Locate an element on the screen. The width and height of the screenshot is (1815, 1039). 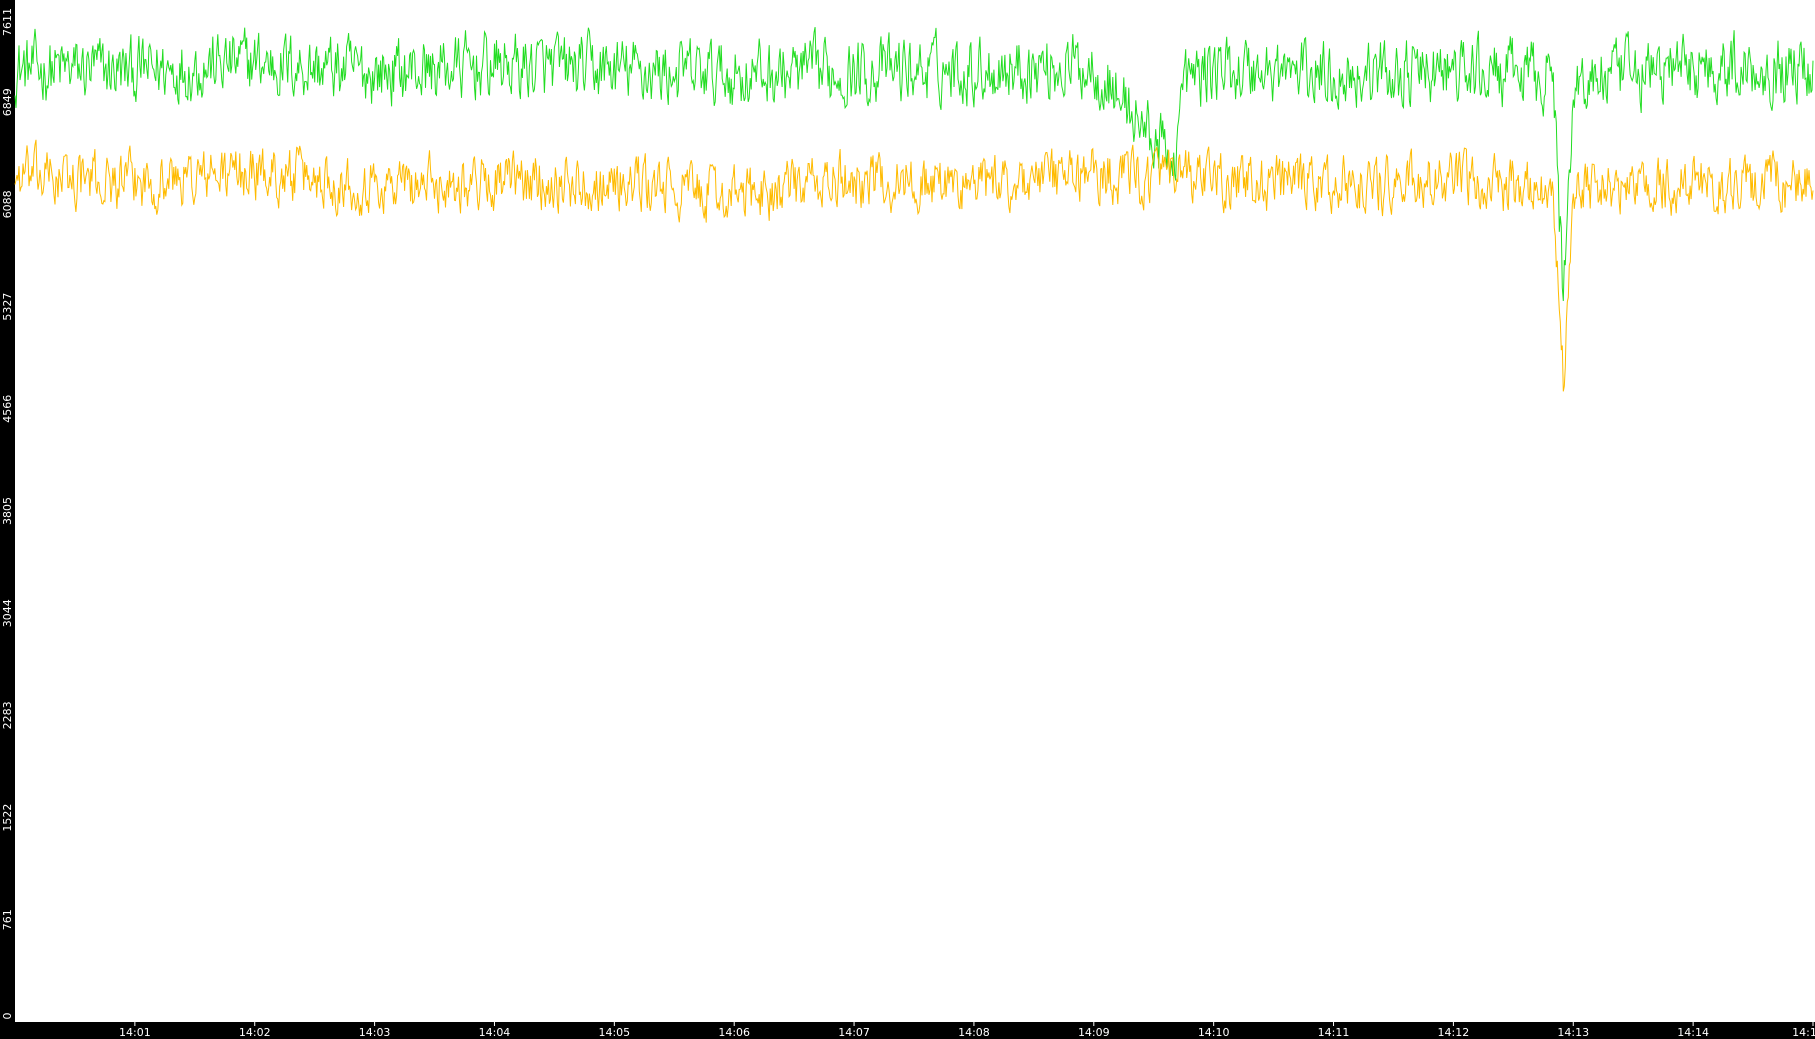
x-tick-label: 14:05 is located at coordinates (614, 1032).